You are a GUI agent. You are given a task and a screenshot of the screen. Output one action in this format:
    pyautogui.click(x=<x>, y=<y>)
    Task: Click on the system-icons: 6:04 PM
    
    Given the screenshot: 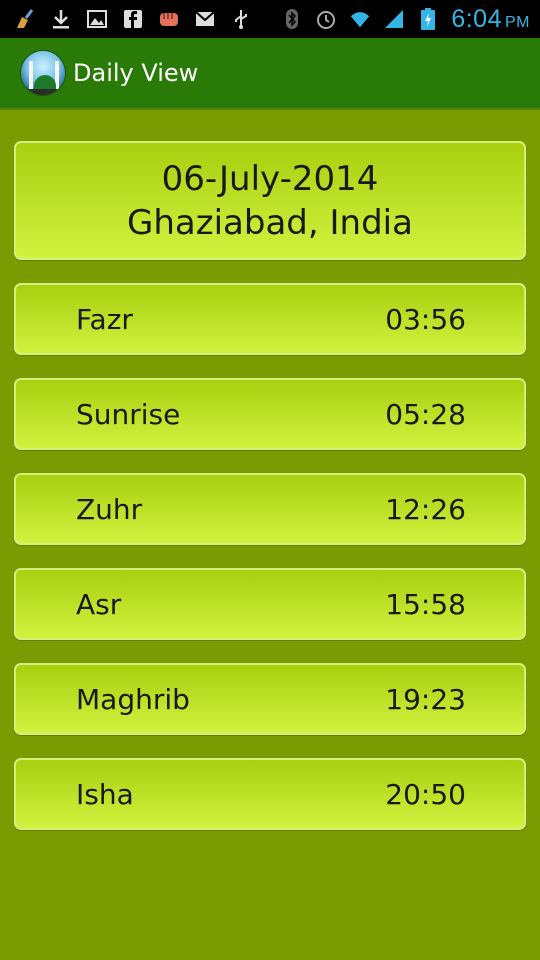 What is the action you would take?
    pyautogui.click(x=410, y=19)
    